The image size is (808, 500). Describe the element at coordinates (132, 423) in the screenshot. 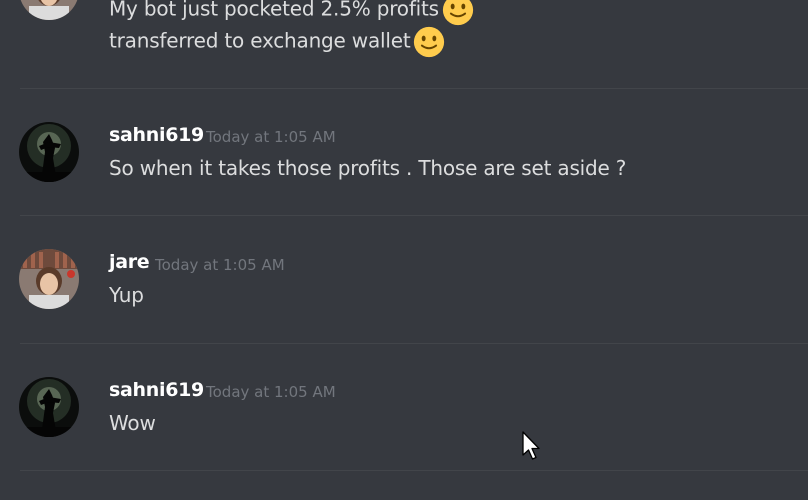

I see `message-text: Wow` at that location.